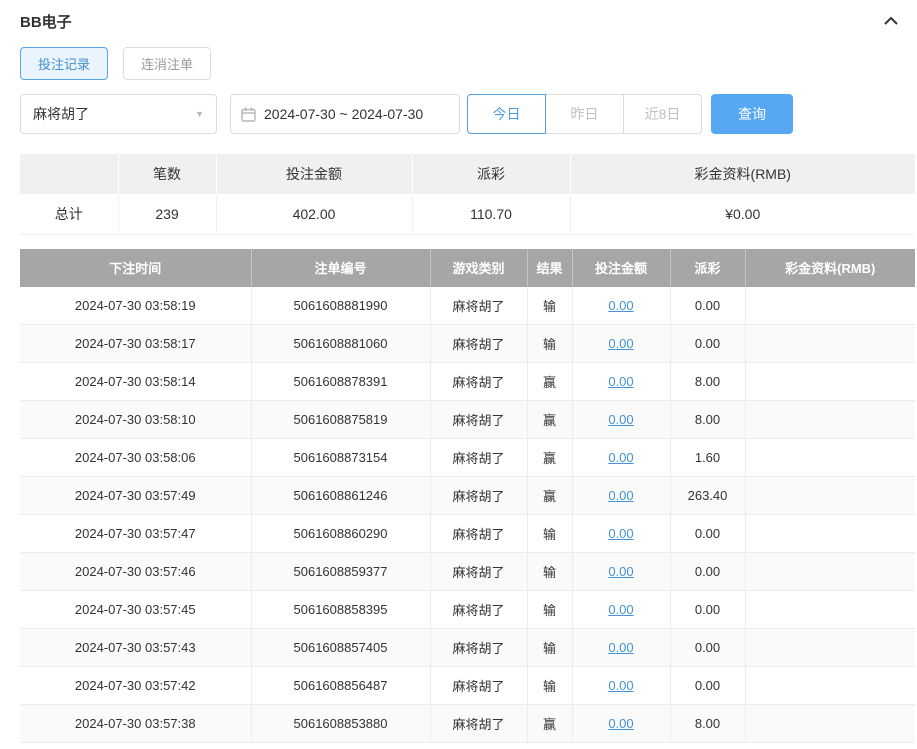 This screenshot has height=749, width=917. Describe the element at coordinates (199, 114) in the screenshot. I see `chevron-down-icon: ▼` at that location.